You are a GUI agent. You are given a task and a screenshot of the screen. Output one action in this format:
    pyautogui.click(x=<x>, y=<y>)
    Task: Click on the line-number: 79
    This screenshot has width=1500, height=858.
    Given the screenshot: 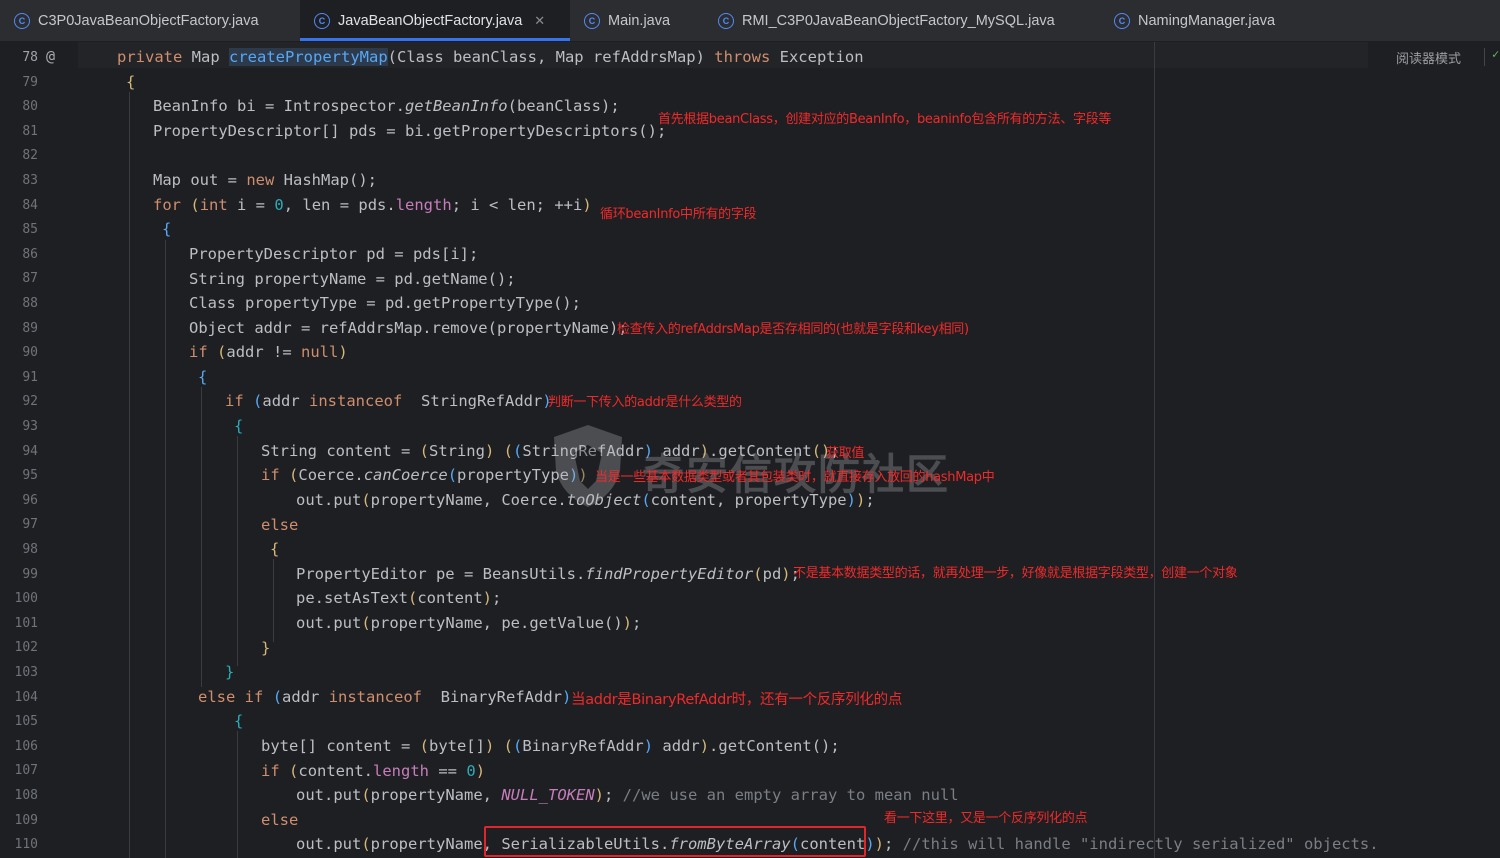 What is the action you would take?
    pyautogui.click(x=30, y=82)
    